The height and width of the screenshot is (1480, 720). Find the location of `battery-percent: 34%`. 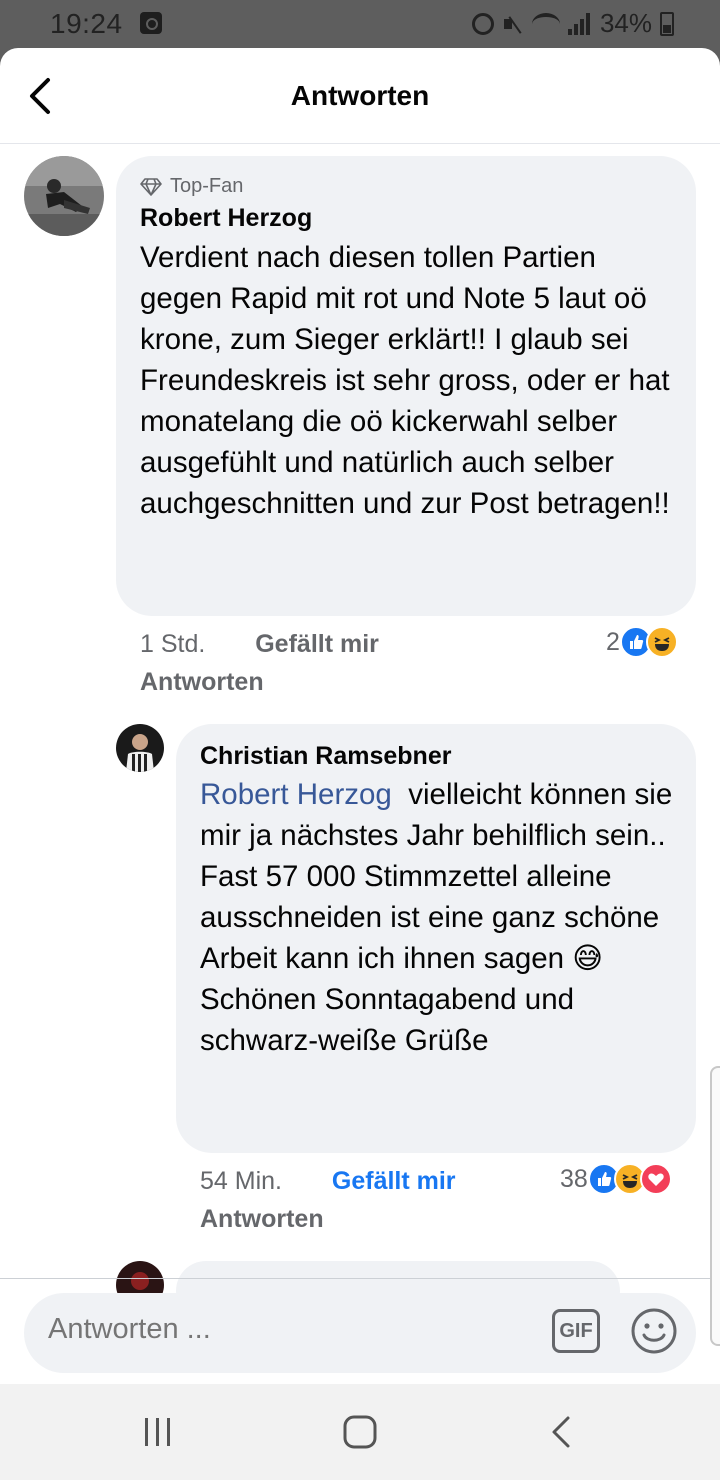

battery-percent: 34% is located at coordinates (625, 23).